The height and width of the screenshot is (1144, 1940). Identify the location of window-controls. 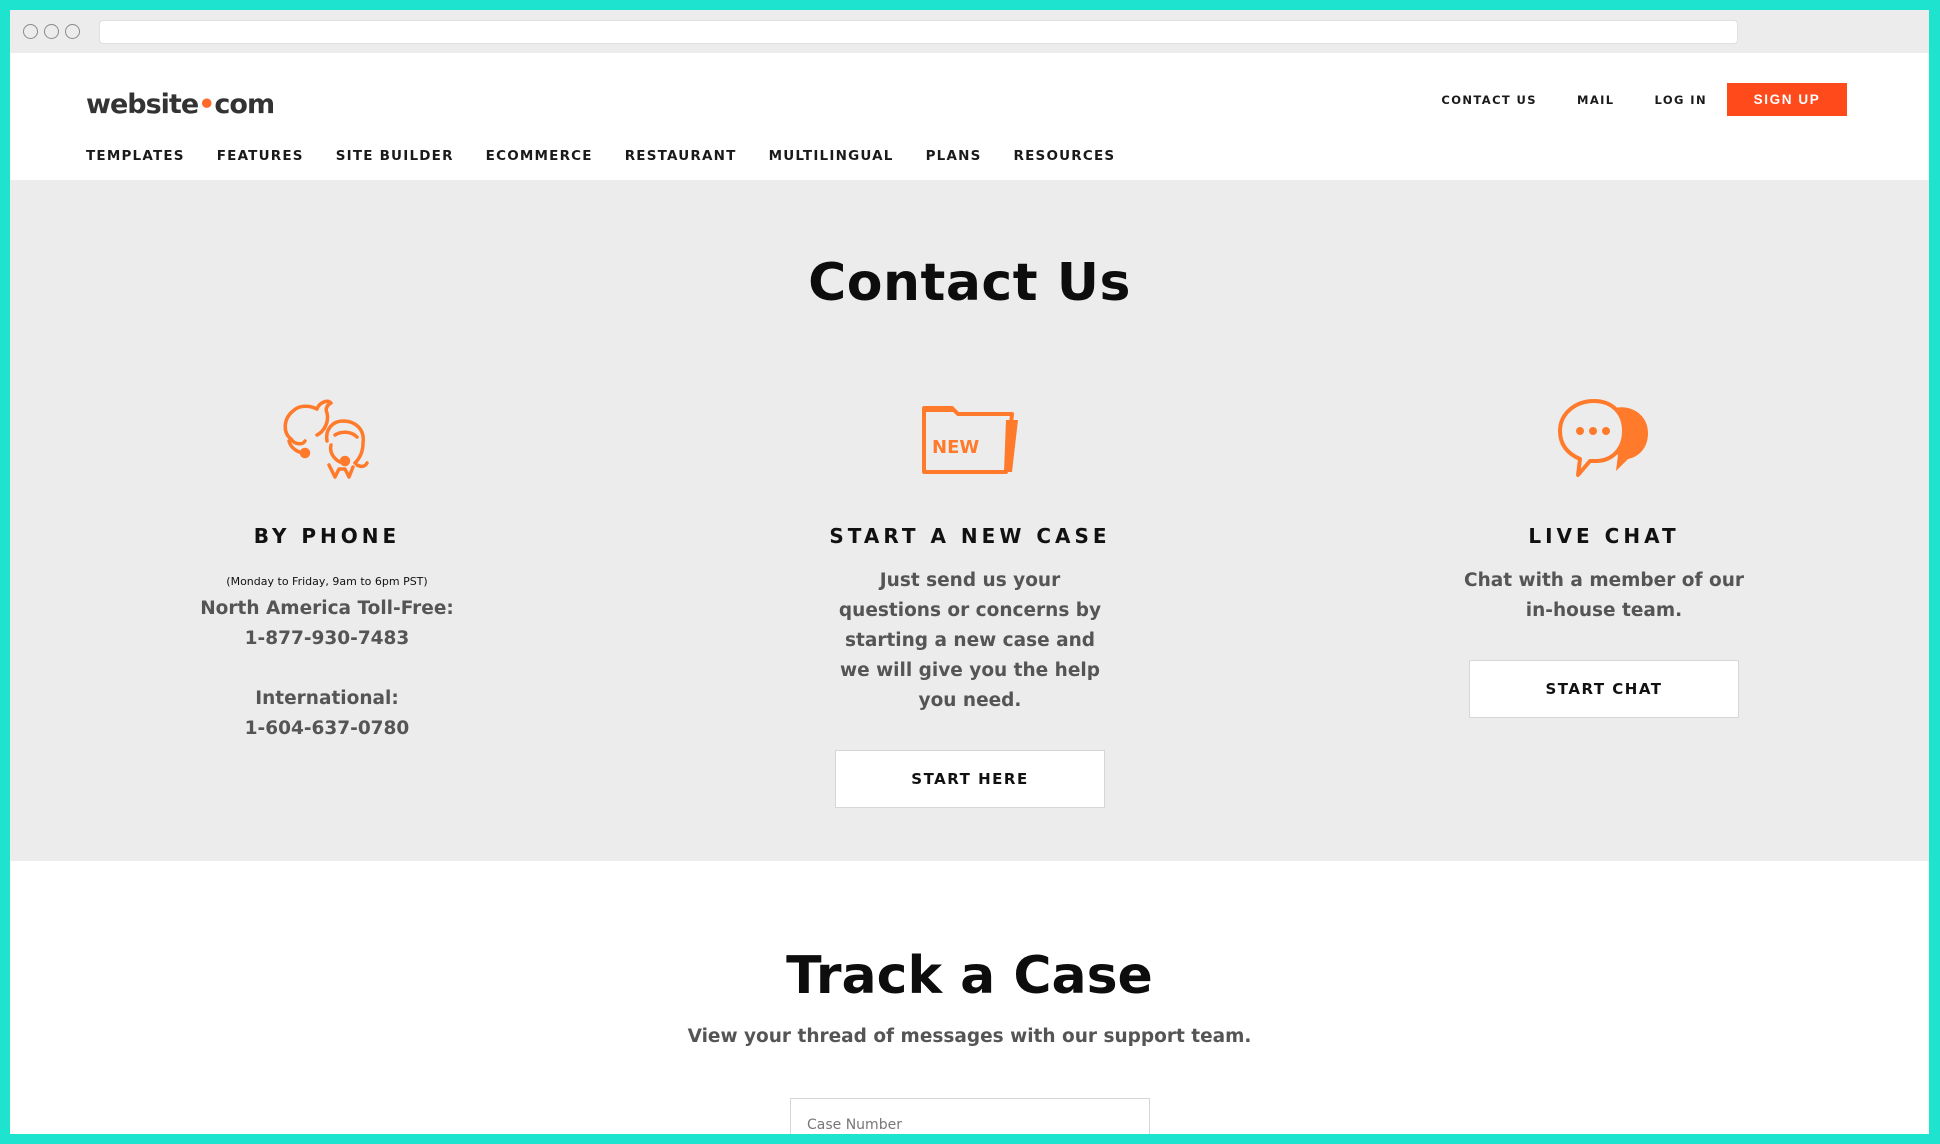
(51, 31).